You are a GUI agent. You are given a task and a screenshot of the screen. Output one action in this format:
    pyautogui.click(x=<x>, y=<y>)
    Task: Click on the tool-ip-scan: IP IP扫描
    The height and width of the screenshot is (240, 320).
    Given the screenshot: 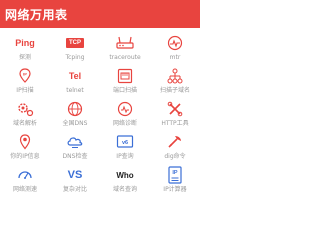 What is the action you would take?
    pyautogui.click(x=25, y=82)
    